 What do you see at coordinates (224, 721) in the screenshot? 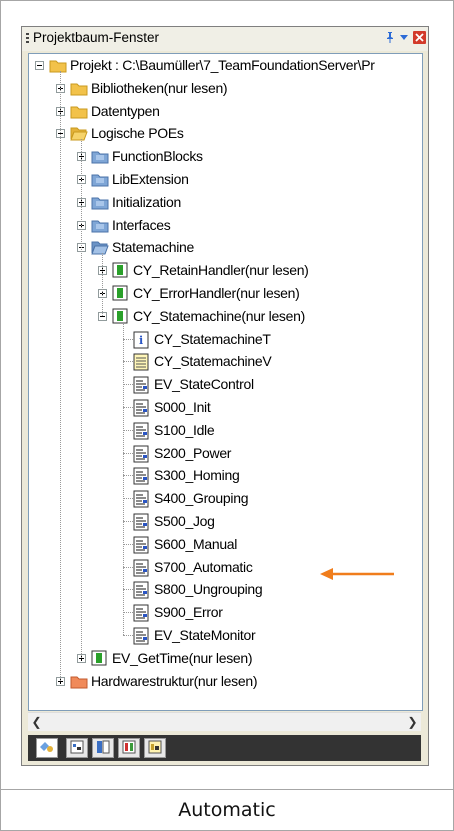
I see `horizontal-scrollbar: ❮ ❯` at bounding box center [224, 721].